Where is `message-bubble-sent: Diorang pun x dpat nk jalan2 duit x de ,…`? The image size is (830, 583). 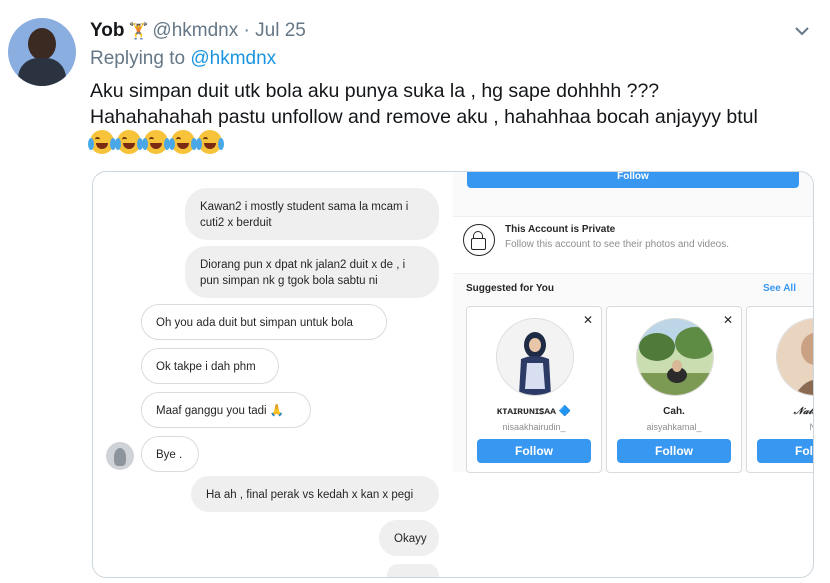
message-bubble-sent: Diorang pun x dpat nk jalan2 duit x de ,… is located at coordinates (312, 272).